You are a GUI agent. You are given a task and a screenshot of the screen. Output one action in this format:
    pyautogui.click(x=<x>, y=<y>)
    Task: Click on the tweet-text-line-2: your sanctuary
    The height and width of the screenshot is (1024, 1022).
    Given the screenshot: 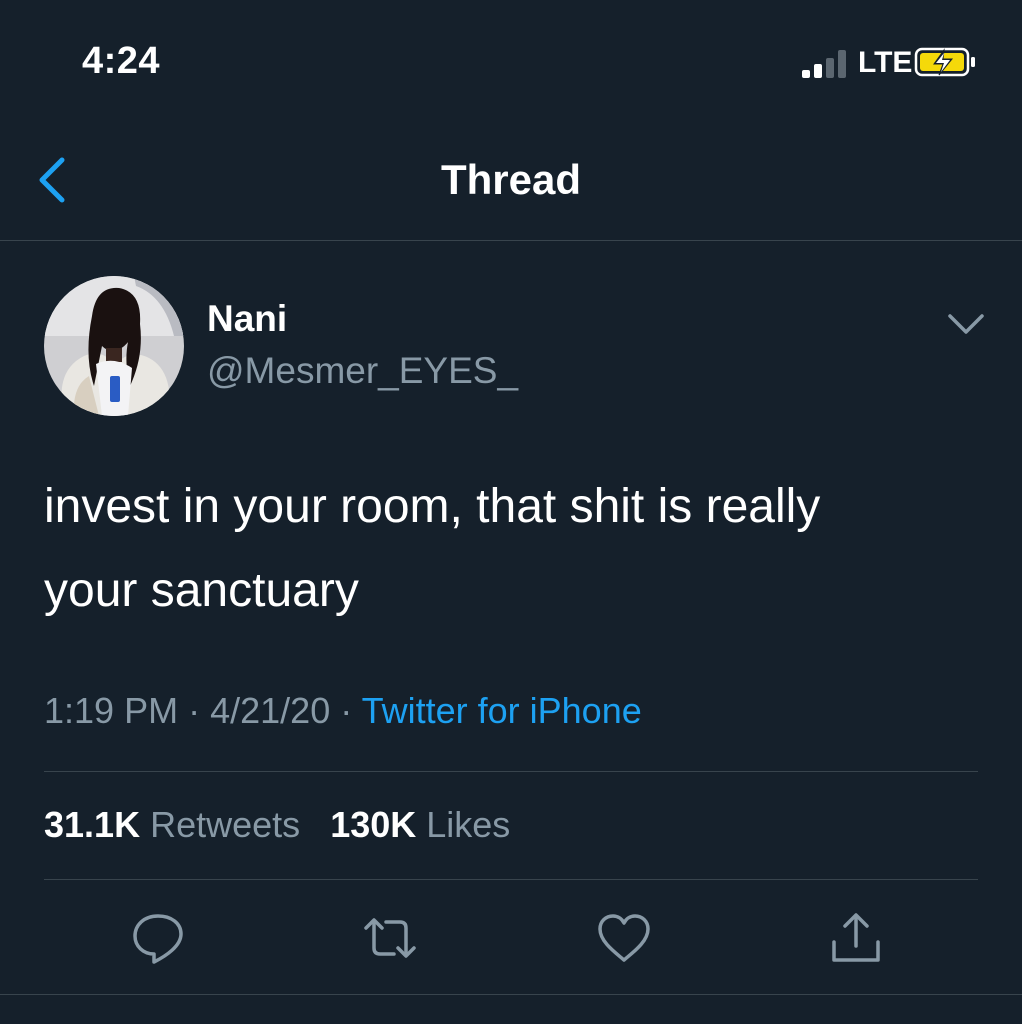 What is the action you would take?
    pyautogui.click(x=201, y=590)
    